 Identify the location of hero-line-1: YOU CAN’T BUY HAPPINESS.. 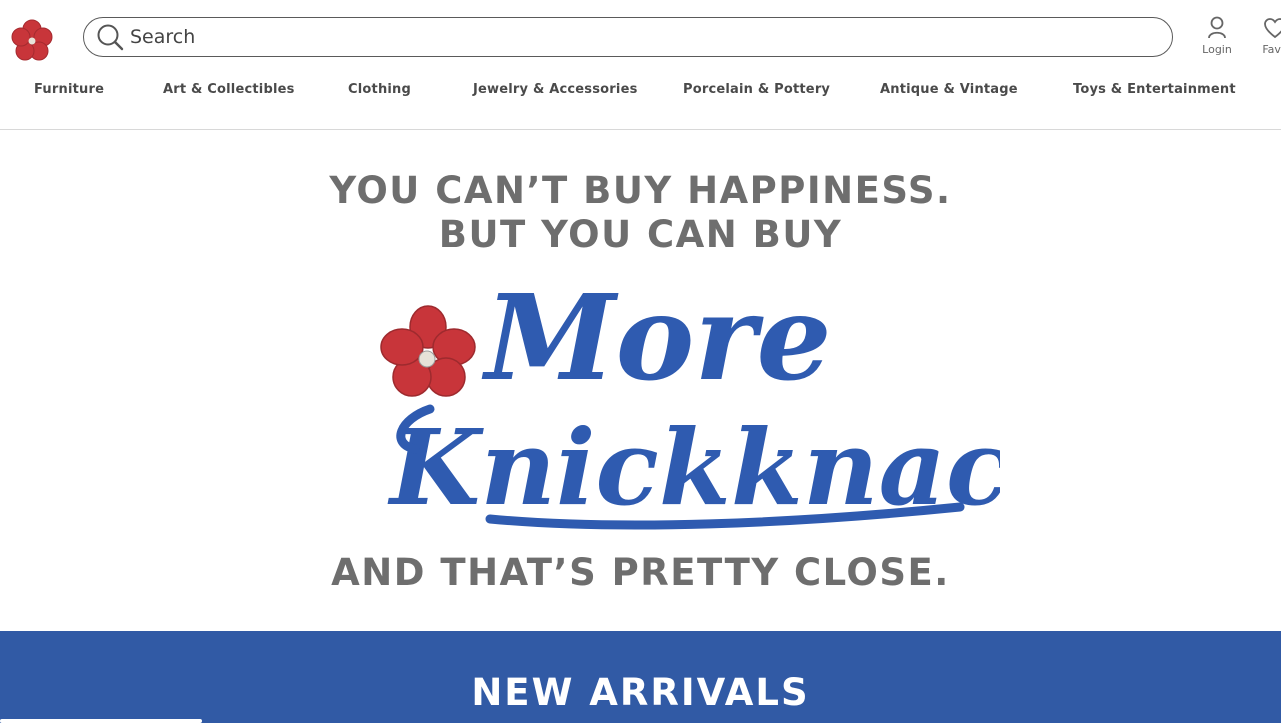
(640, 190).